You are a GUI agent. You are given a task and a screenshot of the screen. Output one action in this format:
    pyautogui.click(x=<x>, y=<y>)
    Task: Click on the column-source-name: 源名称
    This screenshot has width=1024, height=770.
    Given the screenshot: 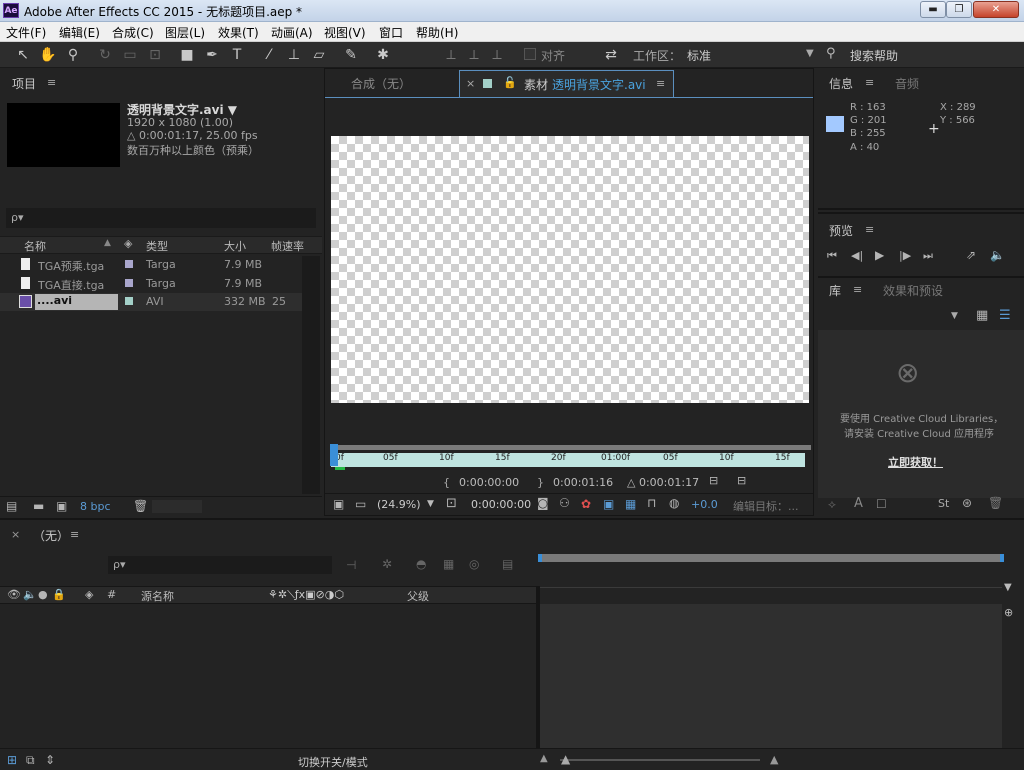 What is the action you would take?
    pyautogui.click(x=157, y=596)
    